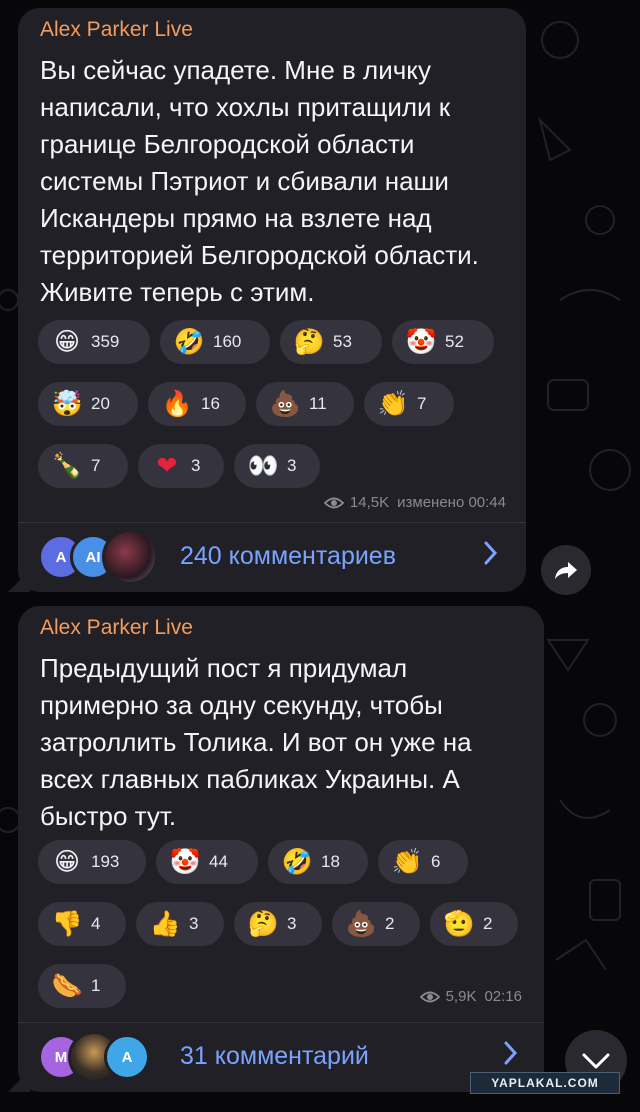  Describe the element at coordinates (443, 342) in the screenshot. I see `reaction-chip: 🤡 52` at that location.